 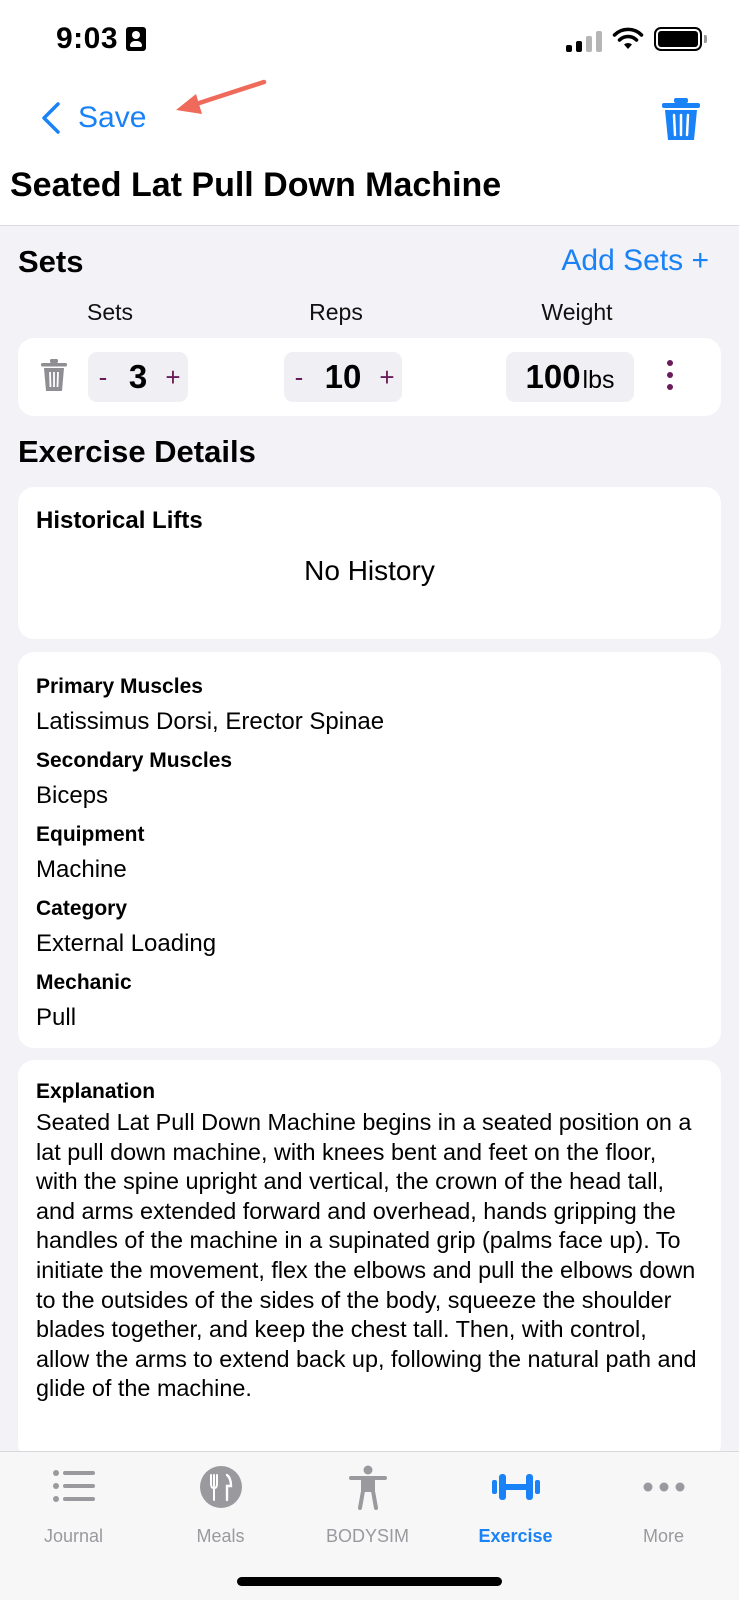 I want to click on tab-label-more: More, so click(x=663, y=1536).